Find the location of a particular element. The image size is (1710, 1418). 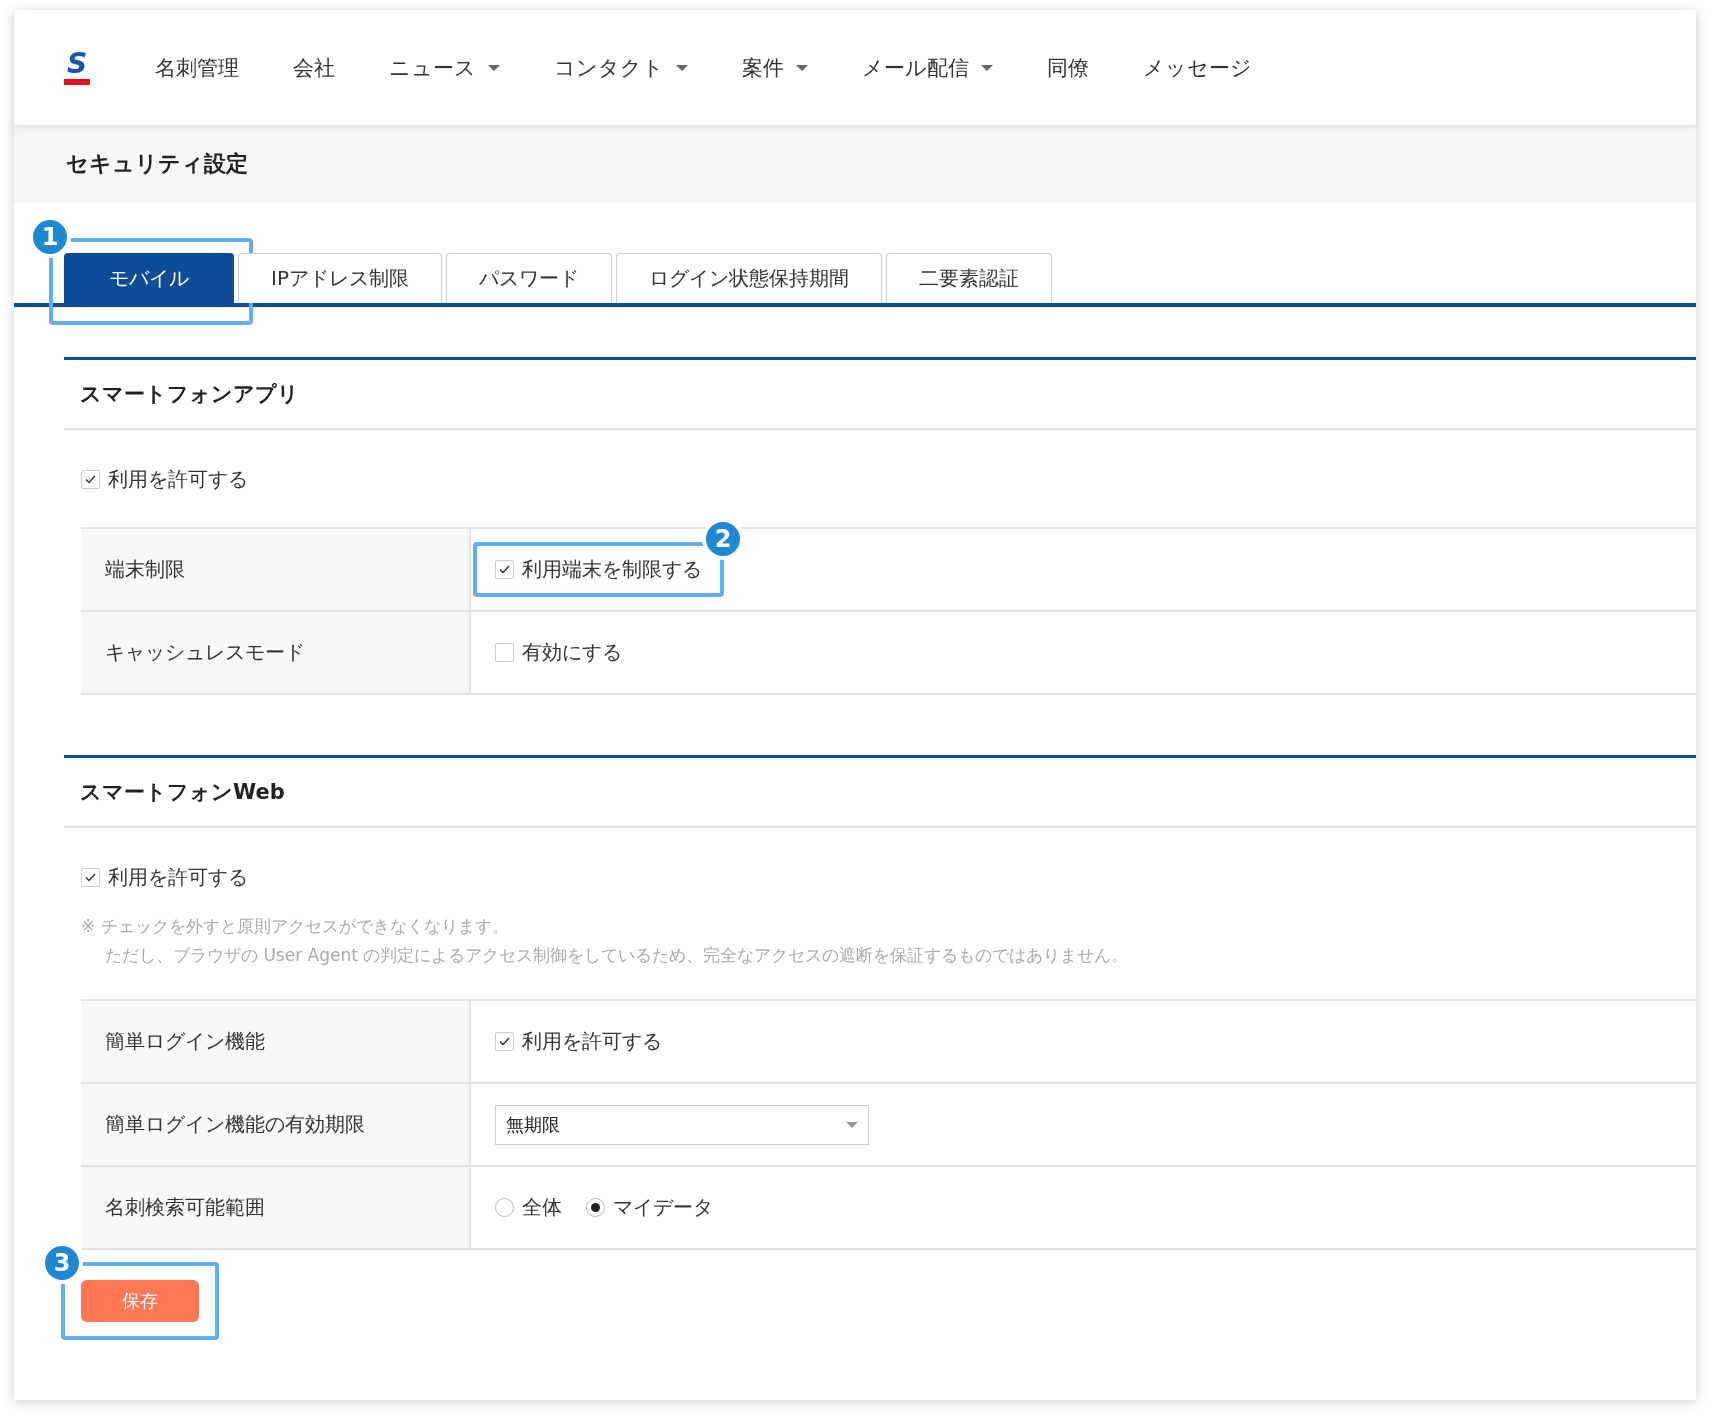

tab: 二要素認証 is located at coordinates (968, 278).